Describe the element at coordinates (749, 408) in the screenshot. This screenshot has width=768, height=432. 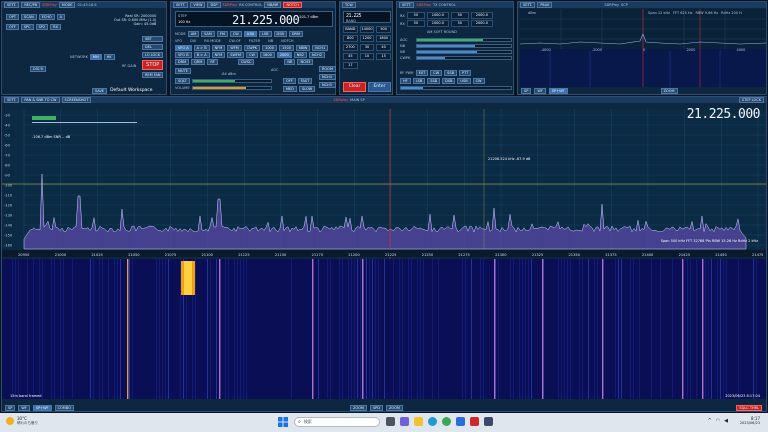
I see `sqlc-thrl-button: SQLC THRL` at that location.